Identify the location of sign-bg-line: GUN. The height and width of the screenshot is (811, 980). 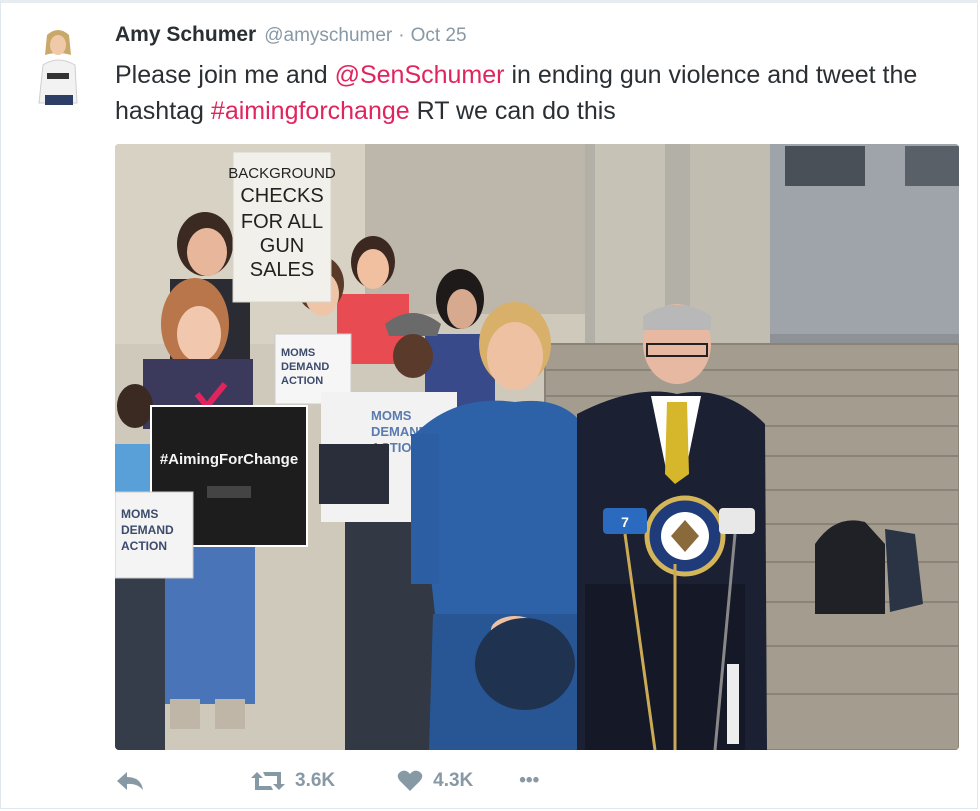
(282, 246).